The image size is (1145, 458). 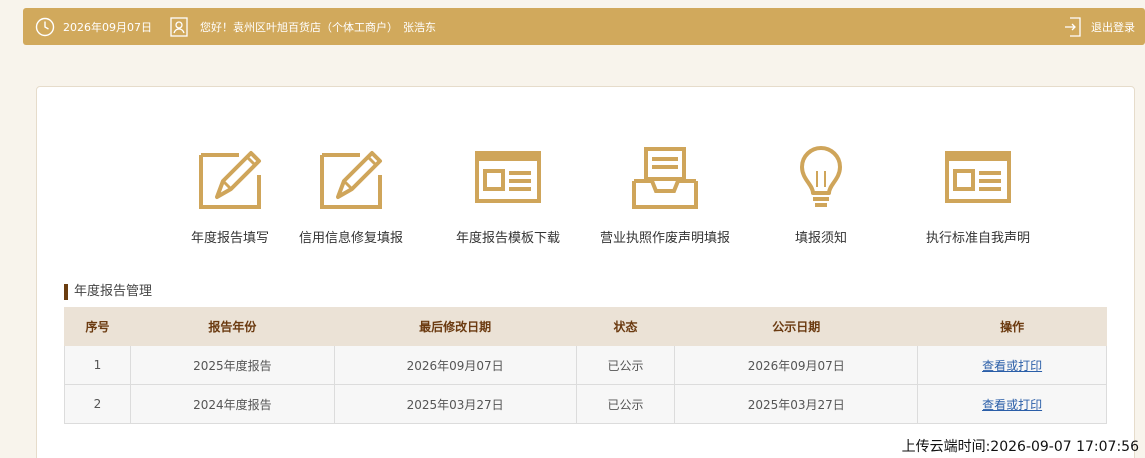 I want to click on logout-icon, so click(x=1073, y=26).